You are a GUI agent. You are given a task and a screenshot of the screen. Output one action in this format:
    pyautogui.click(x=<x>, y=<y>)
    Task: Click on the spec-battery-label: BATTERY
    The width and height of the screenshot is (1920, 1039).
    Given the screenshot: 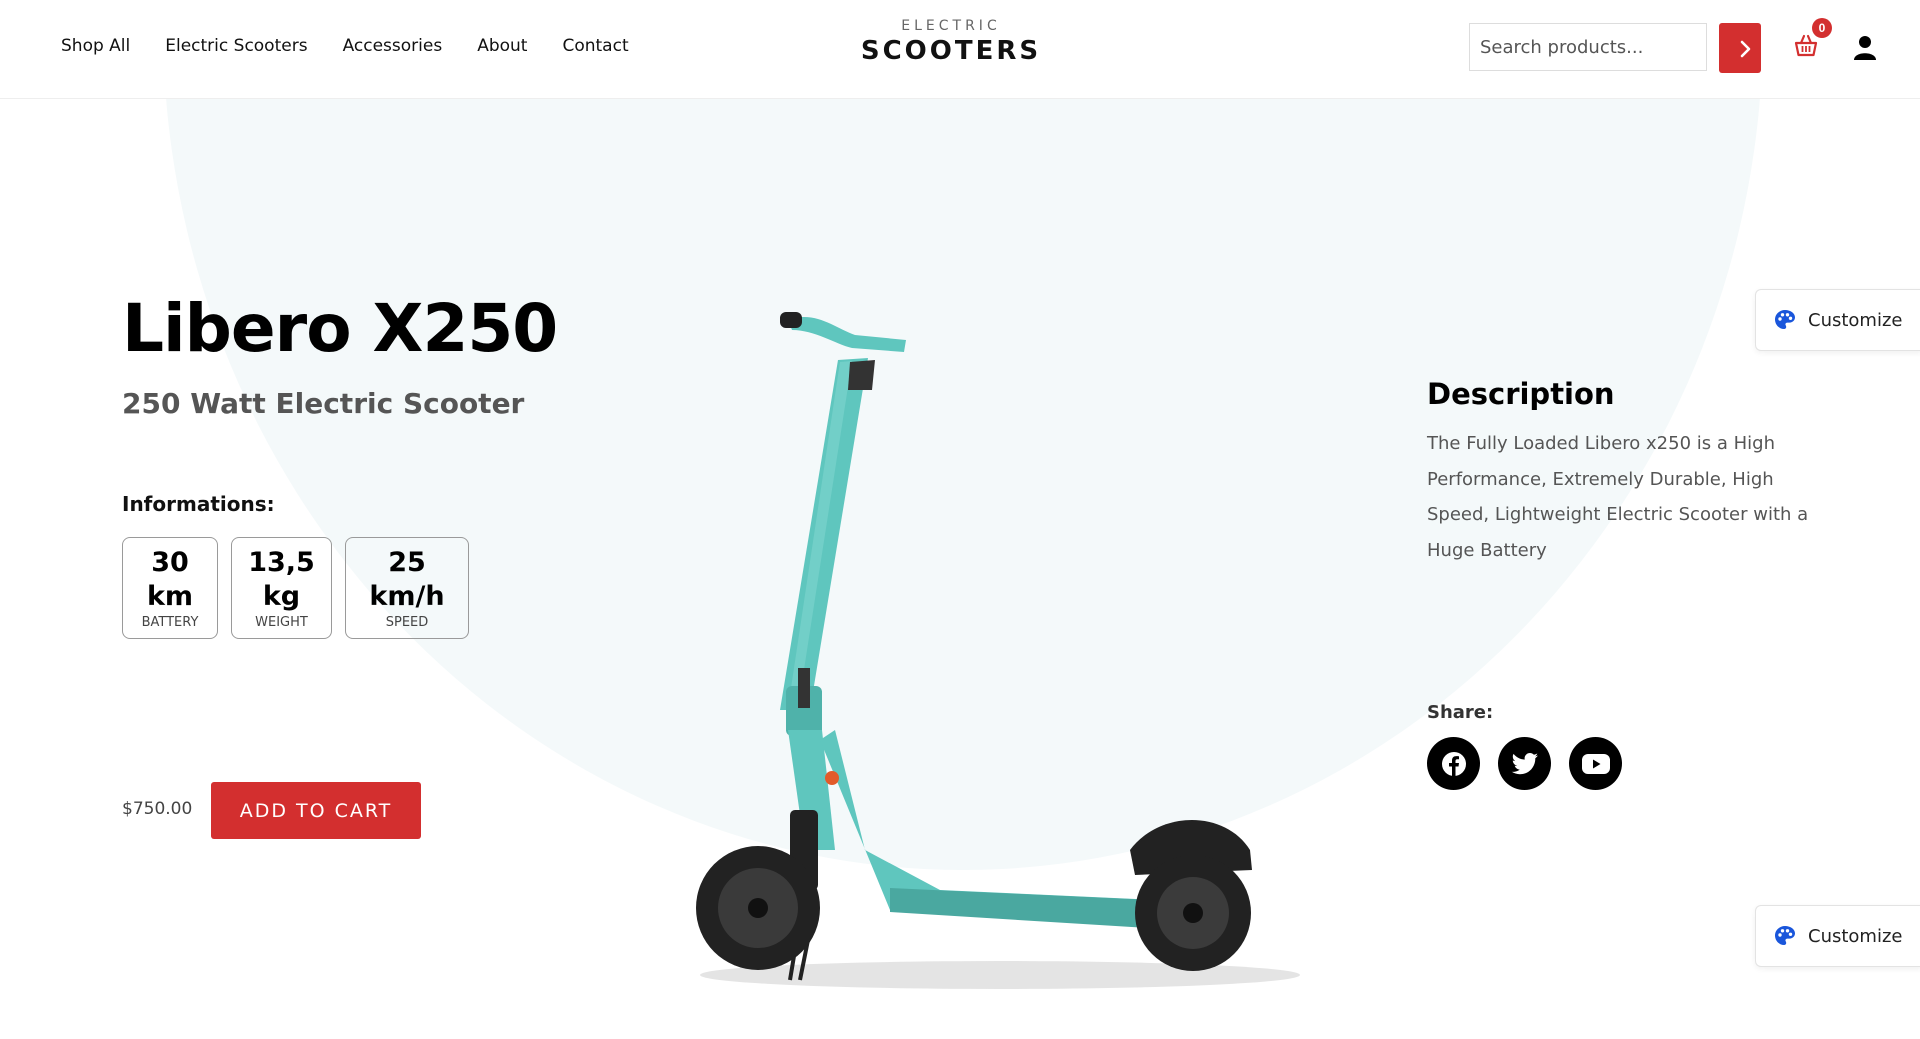 What is the action you would take?
    pyautogui.click(x=170, y=622)
    